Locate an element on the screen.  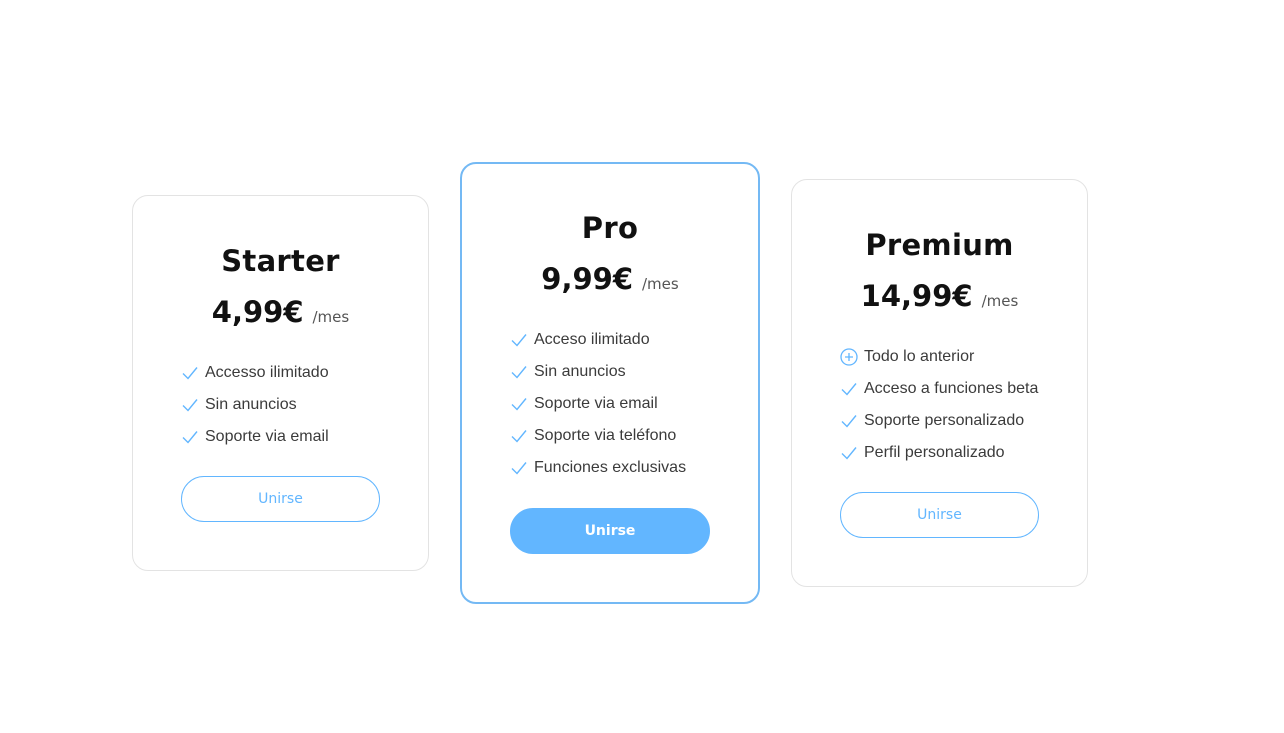
price-row: 9,99€ /mes is located at coordinates (610, 279).